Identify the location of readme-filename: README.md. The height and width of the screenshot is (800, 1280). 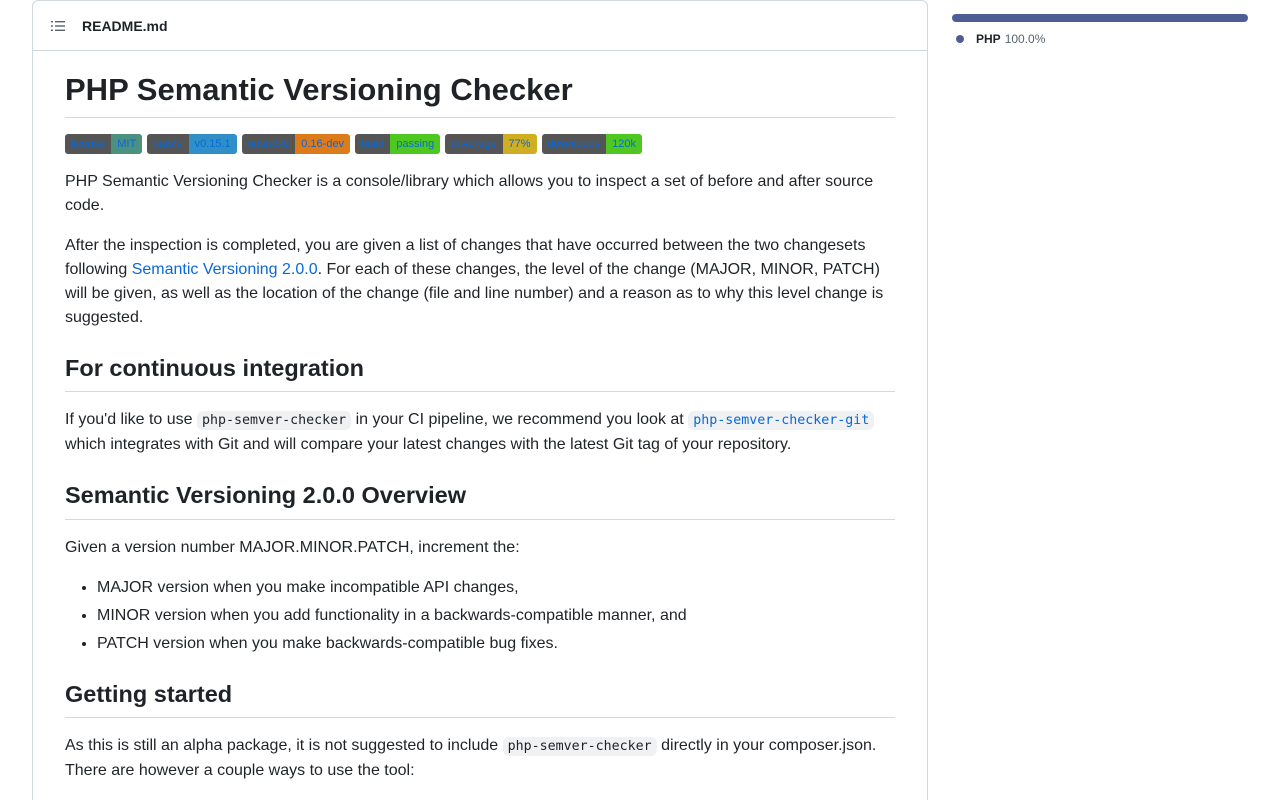
(125, 25).